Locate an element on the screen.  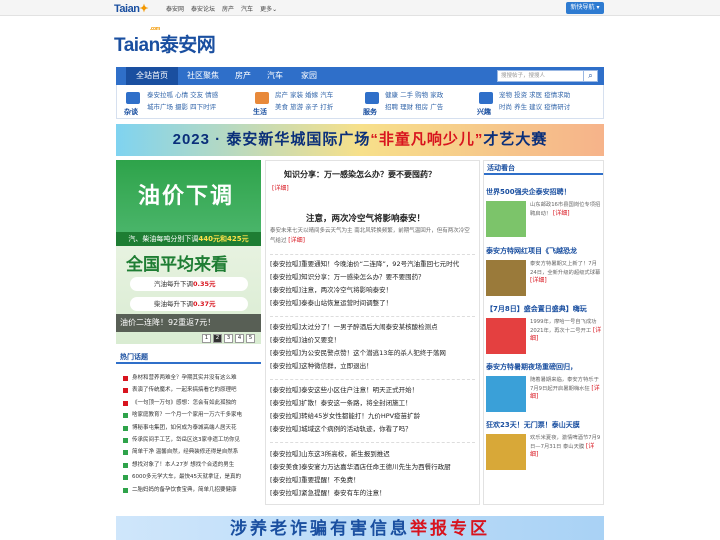
activity-item-title: 泰安方特暑期夜场重磅回归， is located at coordinates (531, 367).